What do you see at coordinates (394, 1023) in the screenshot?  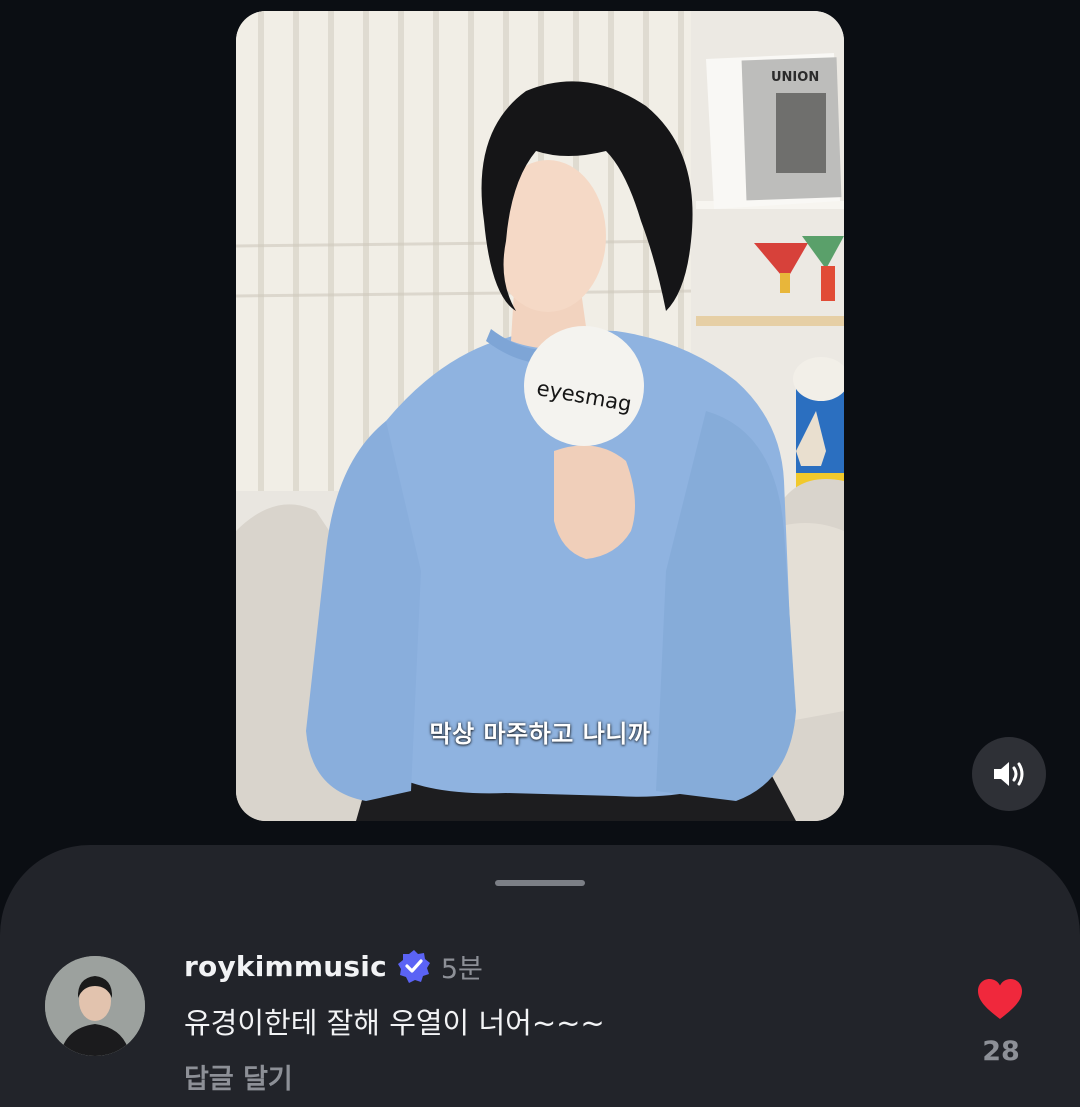 I see `comment-body: 유경이한테 잘해 우열이 너어~~~` at bounding box center [394, 1023].